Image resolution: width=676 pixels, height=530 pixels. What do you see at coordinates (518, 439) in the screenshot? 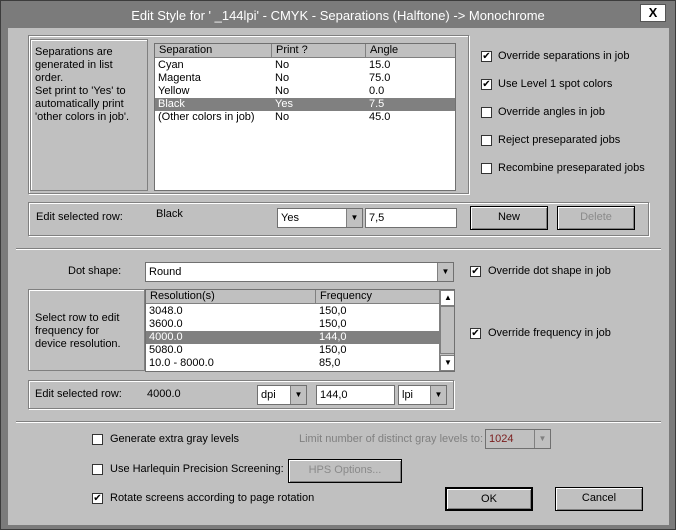
I see `gray-limit-select: 1024 ▼` at bounding box center [518, 439].